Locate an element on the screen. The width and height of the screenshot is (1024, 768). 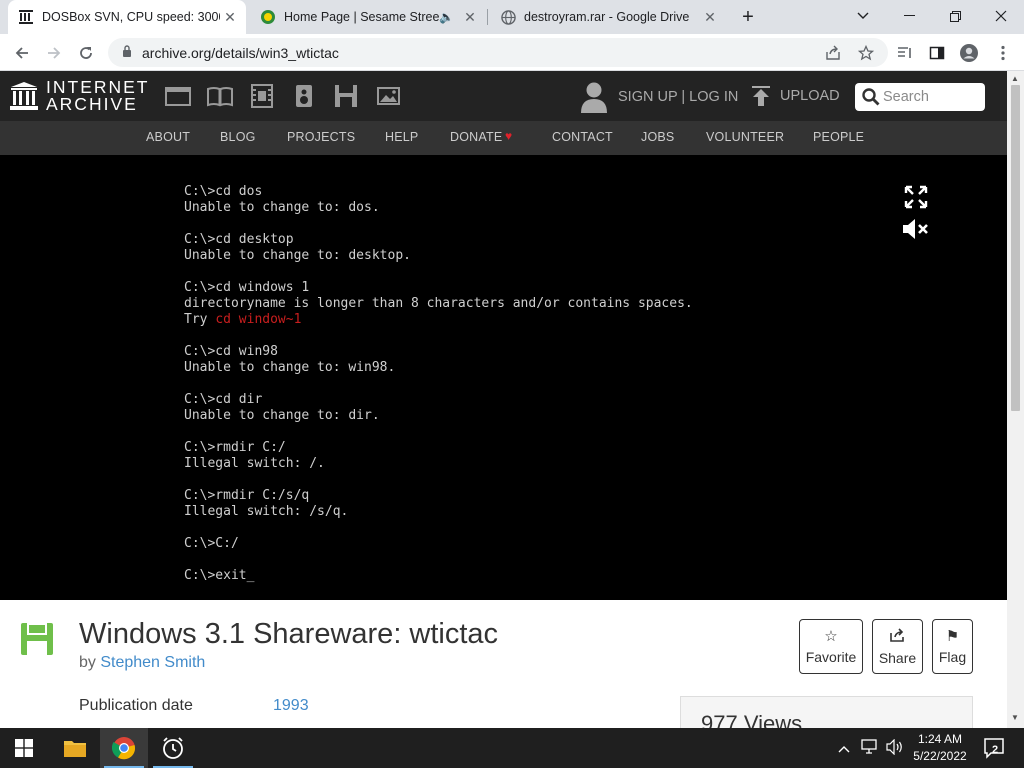
texts-book-icon is located at coordinates (220, 96).